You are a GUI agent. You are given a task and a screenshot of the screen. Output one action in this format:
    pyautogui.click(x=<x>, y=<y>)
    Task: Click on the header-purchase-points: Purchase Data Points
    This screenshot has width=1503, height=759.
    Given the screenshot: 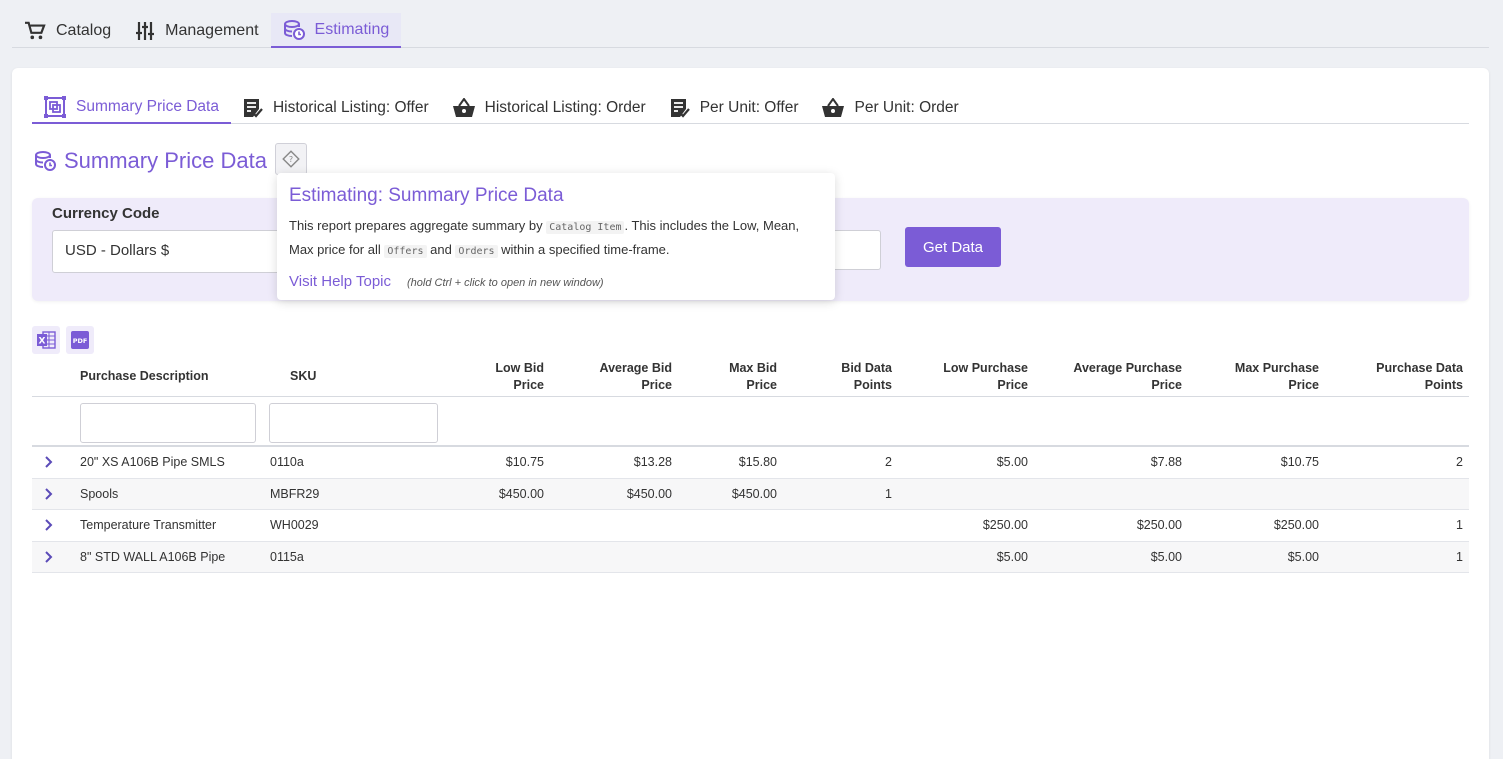 What is the action you would take?
    pyautogui.click(x=1419, y=377)
    